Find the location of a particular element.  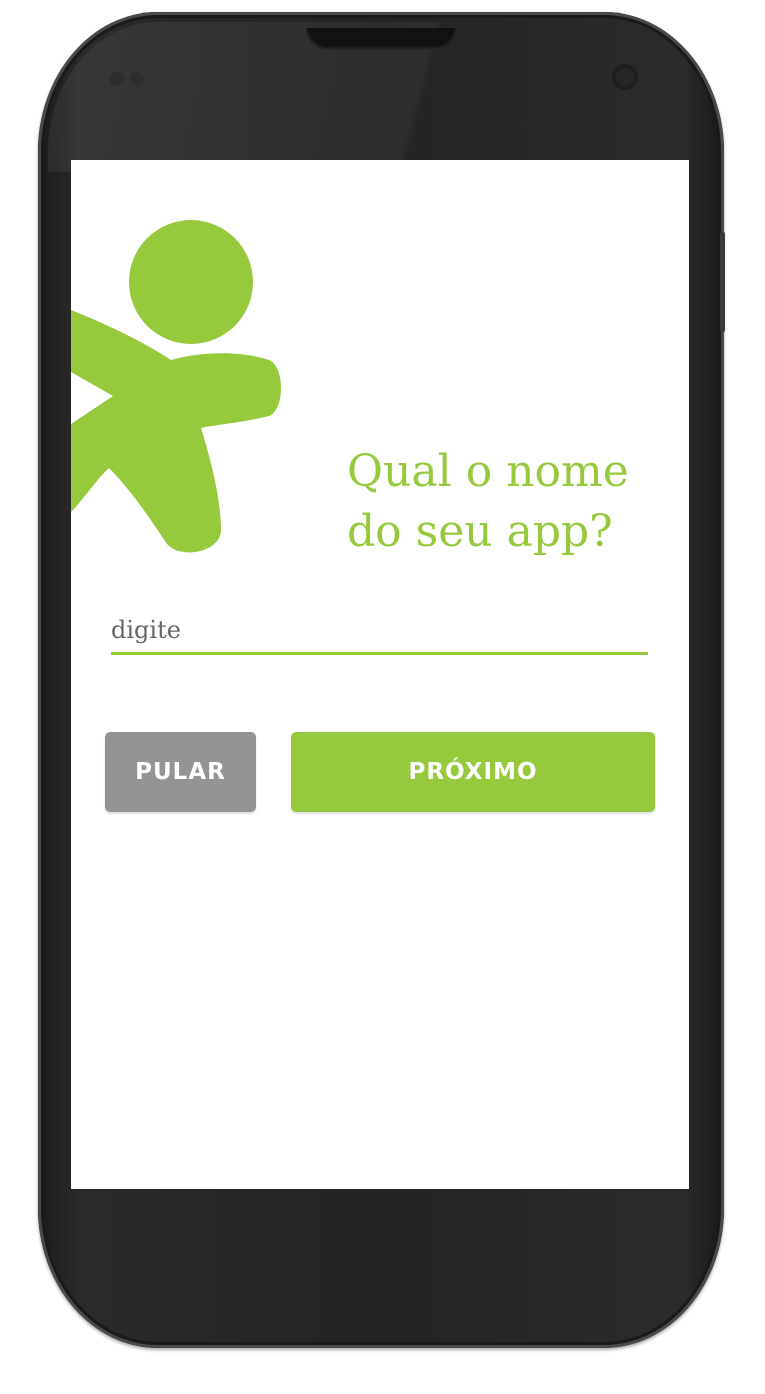

proximity-sensor-icon is located at coordinates (117, 79).